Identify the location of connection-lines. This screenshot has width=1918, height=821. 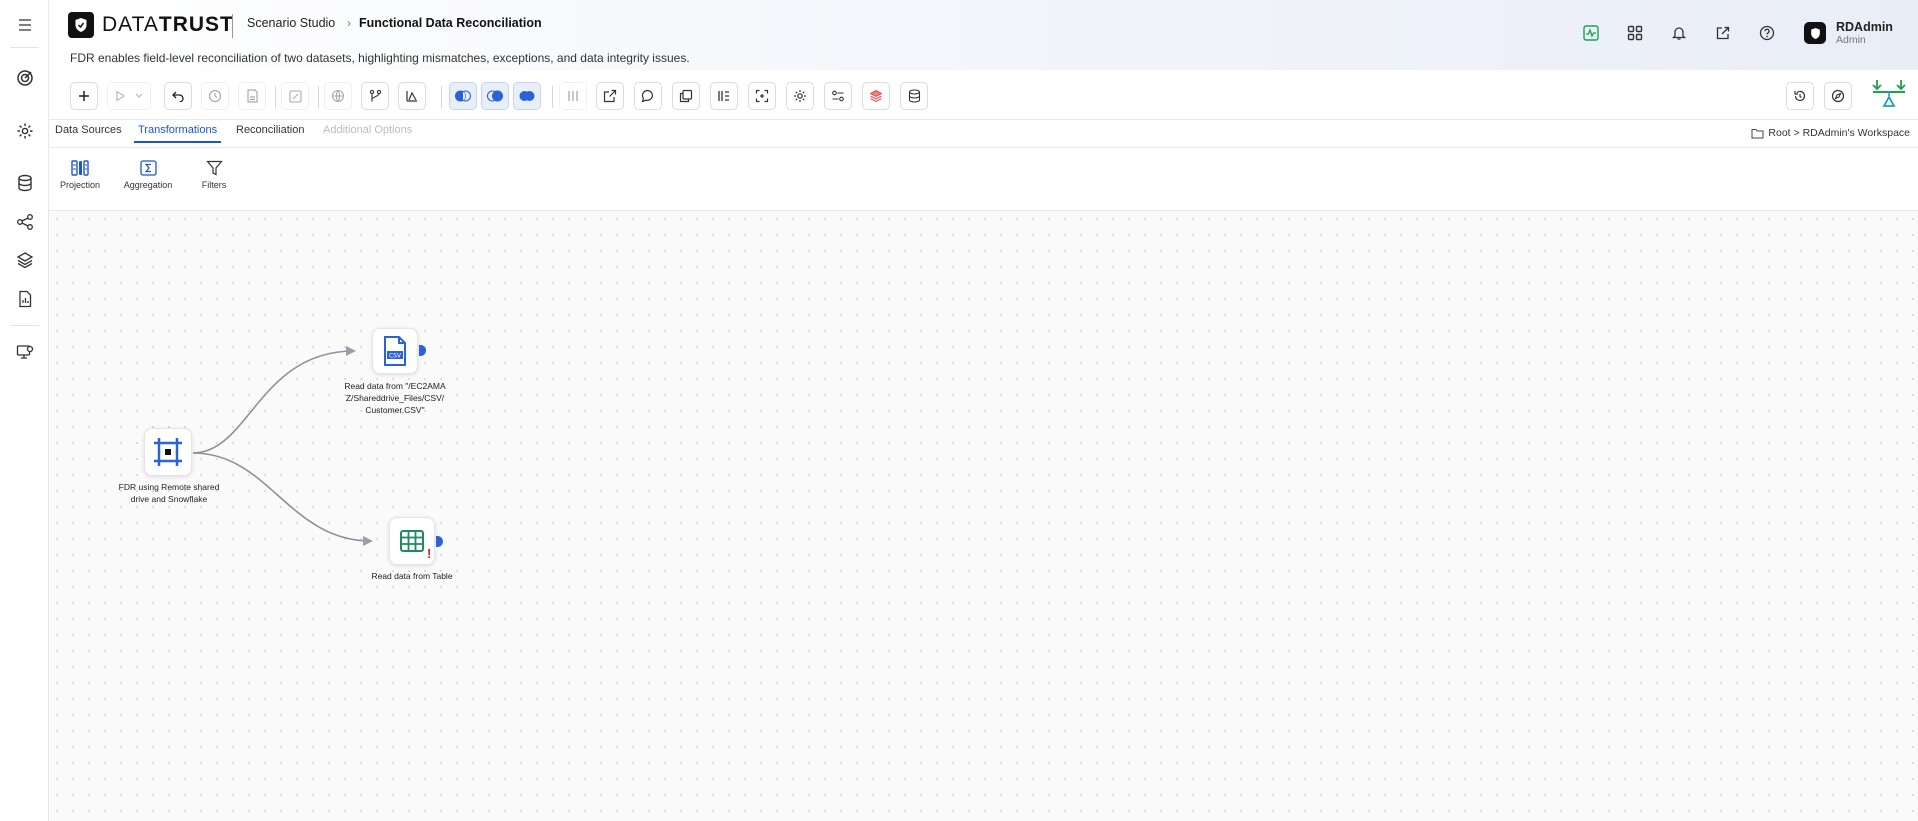
(282, 446).